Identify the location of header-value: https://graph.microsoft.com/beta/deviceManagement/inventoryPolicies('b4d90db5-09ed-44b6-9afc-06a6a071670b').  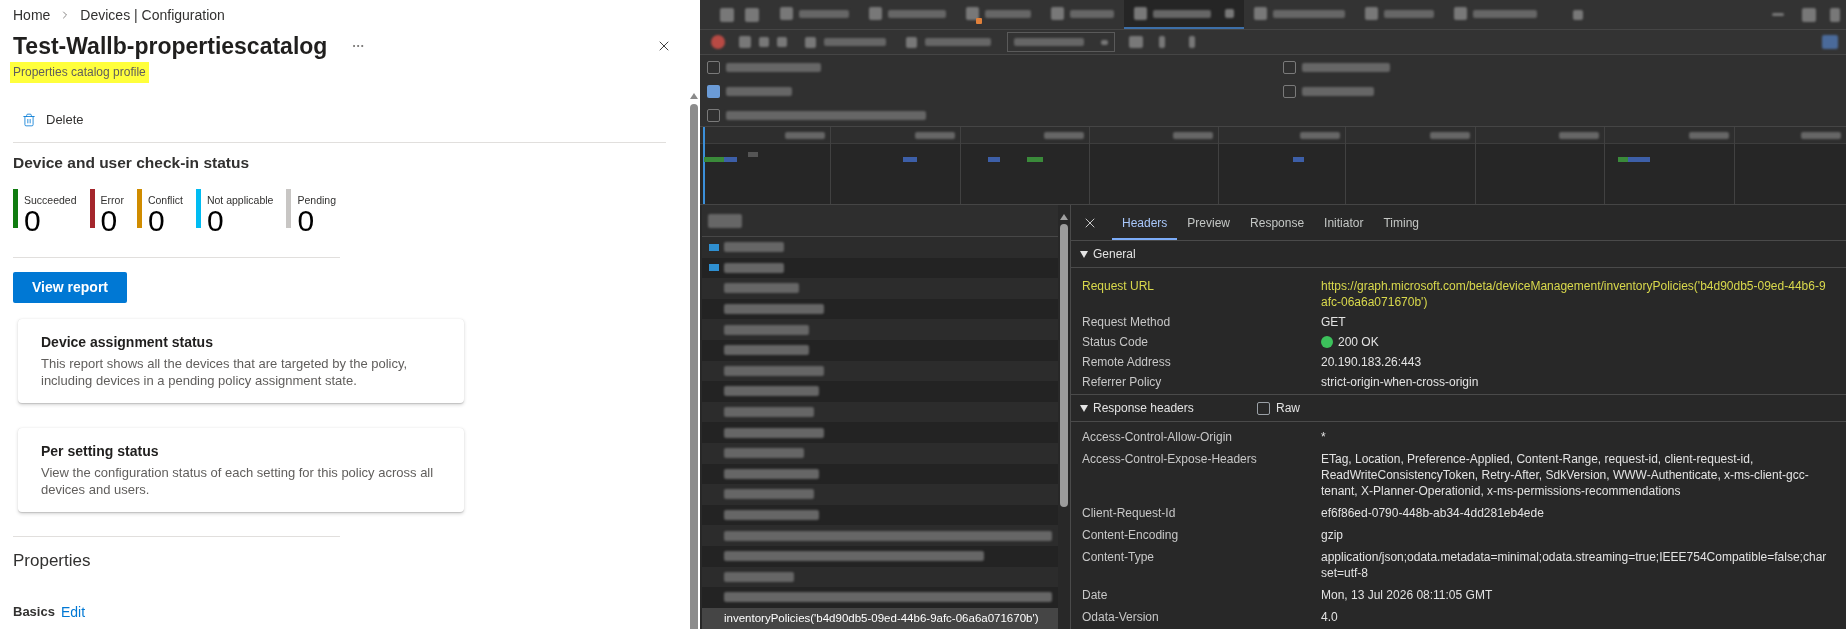
(1574, 294).